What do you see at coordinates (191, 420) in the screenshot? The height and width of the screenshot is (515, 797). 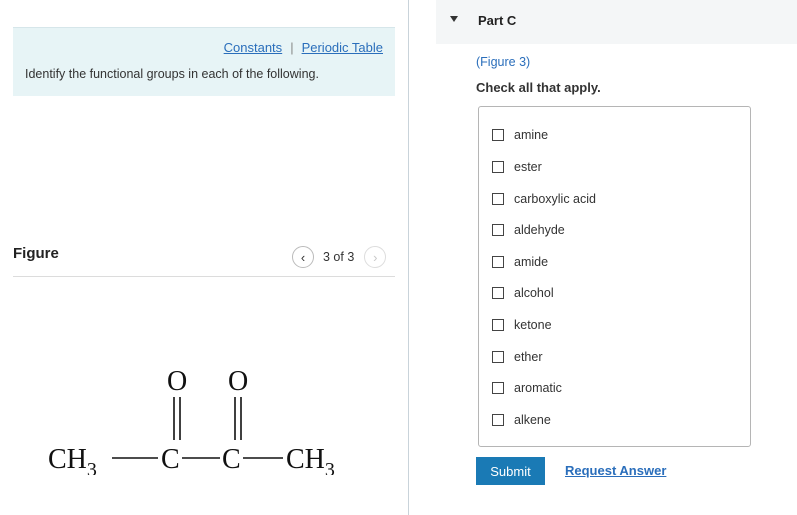 I see `molecule-structure: O O CH3 C C CH3` at bounding box center [191, 420].